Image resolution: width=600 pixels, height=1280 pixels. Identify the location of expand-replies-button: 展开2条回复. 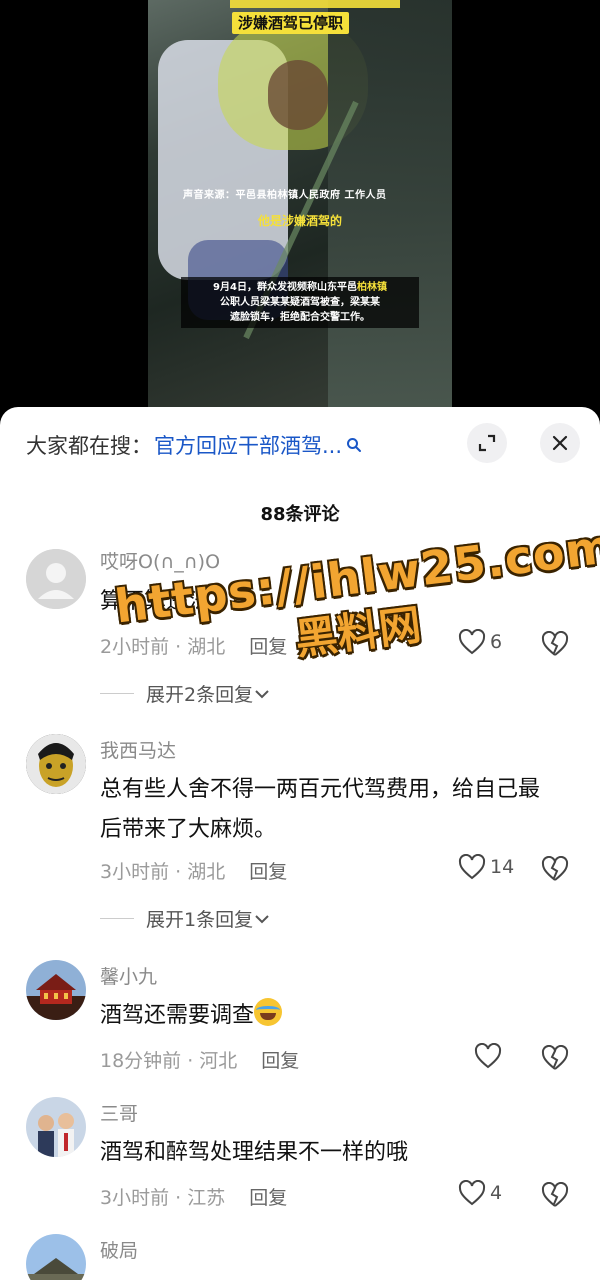
(185, 693).